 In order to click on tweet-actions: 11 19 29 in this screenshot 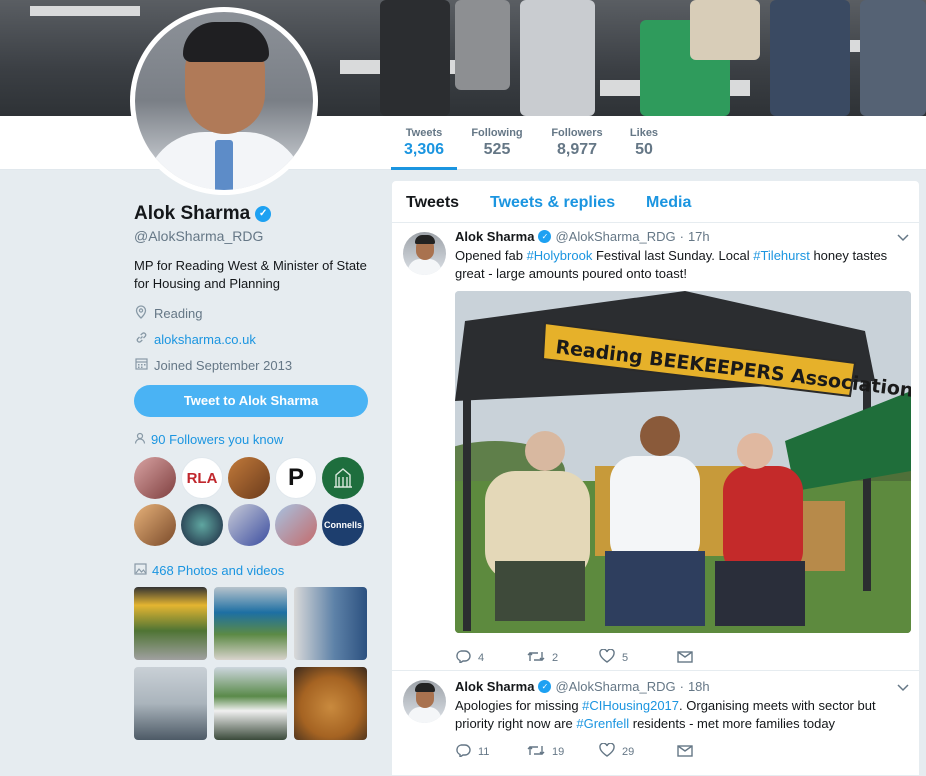, I will do `click(574, 751)`.